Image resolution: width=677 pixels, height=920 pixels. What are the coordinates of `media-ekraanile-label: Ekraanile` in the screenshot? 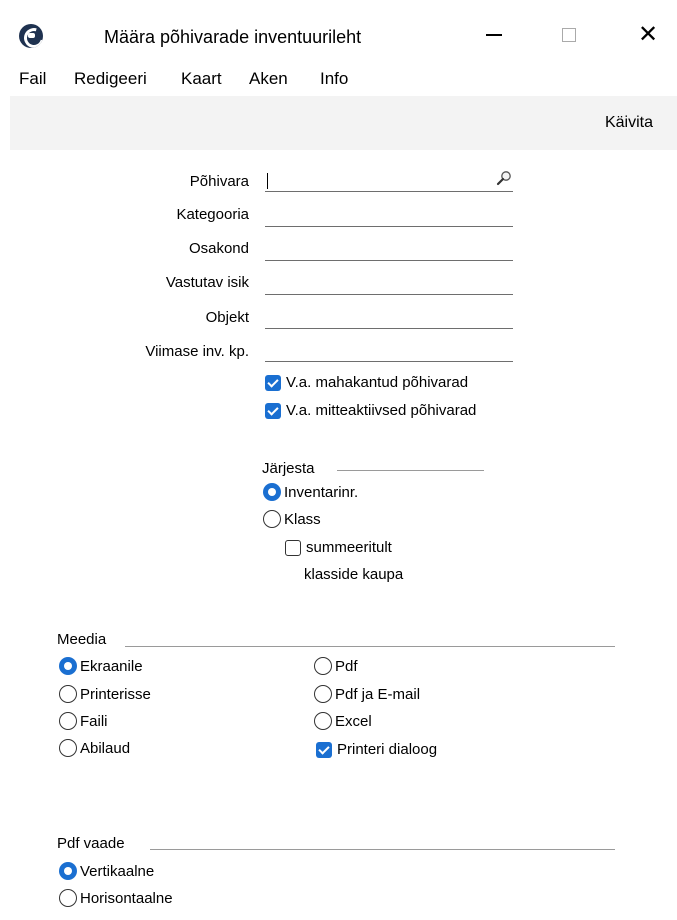 It's located at (111, 666).